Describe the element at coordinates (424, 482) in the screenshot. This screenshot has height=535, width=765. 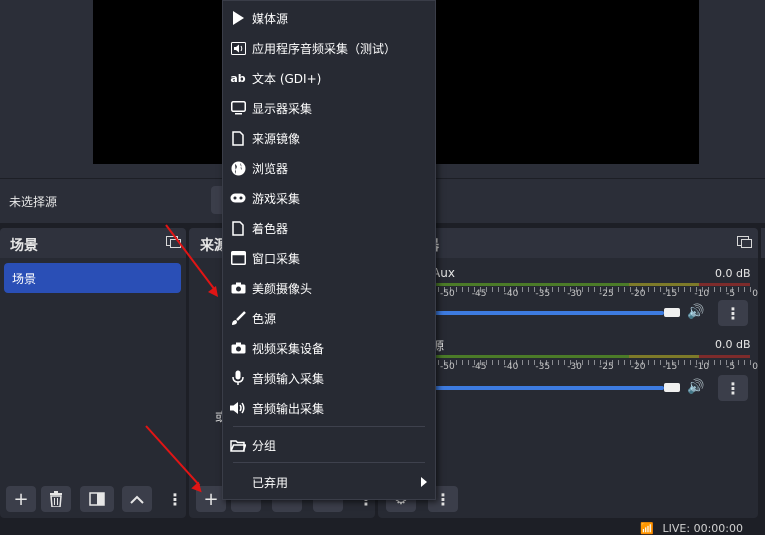
I see `submenu-arrow-icon` at that location.